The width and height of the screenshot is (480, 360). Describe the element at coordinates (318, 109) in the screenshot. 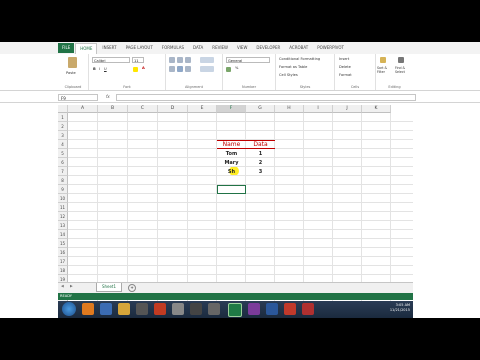

I see `column-header-i: I` at that location.